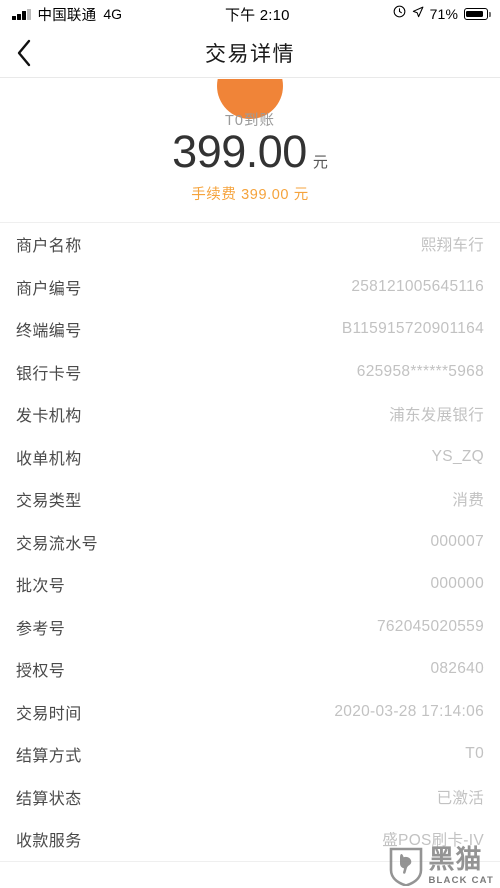 This screenshot has width=500, height=888. Describe the element at coordinates (49, 247) in the screenshot. I see `detail-row-label: 商户名称` at that location.